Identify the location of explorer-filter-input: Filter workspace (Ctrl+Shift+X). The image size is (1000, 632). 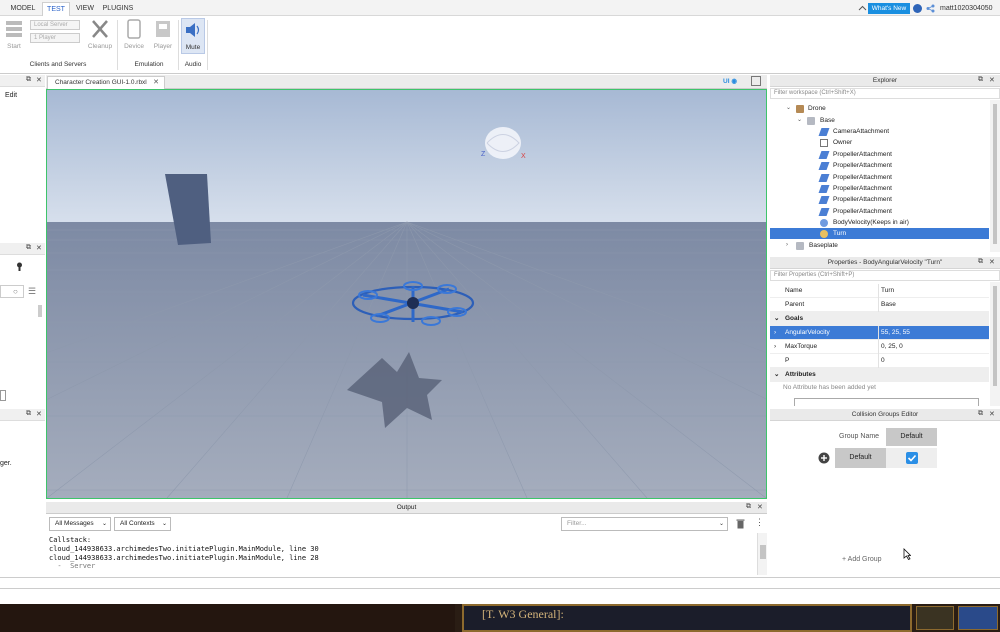
(885, 93).